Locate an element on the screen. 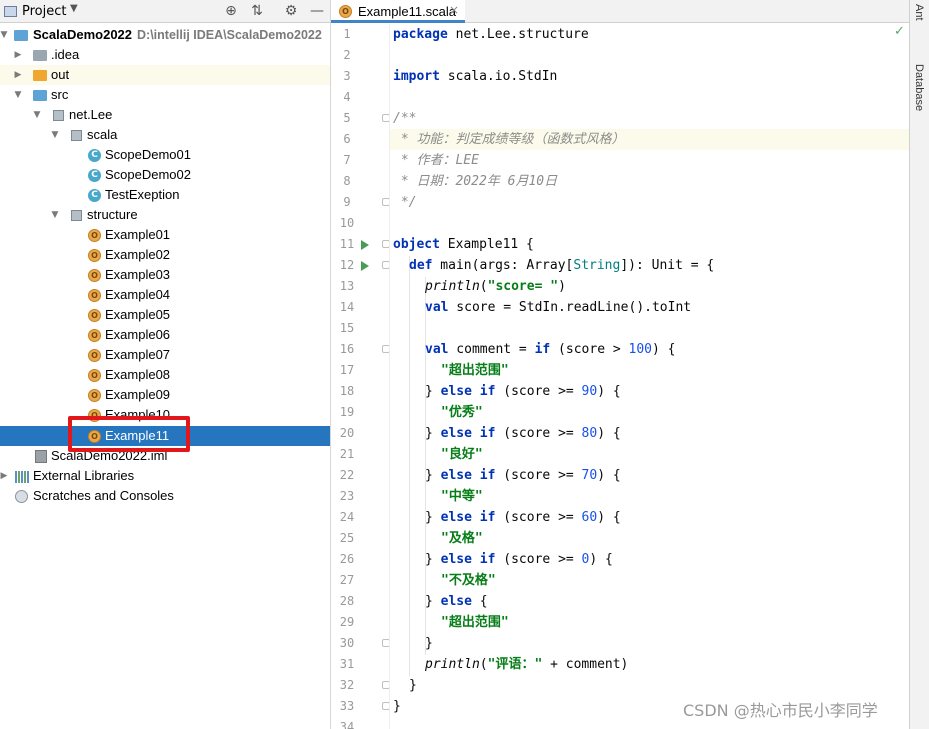 Image resolution: width=929 pixels, height=729 pixels. tree-item-label: scala is located at coordinates (102, 134).